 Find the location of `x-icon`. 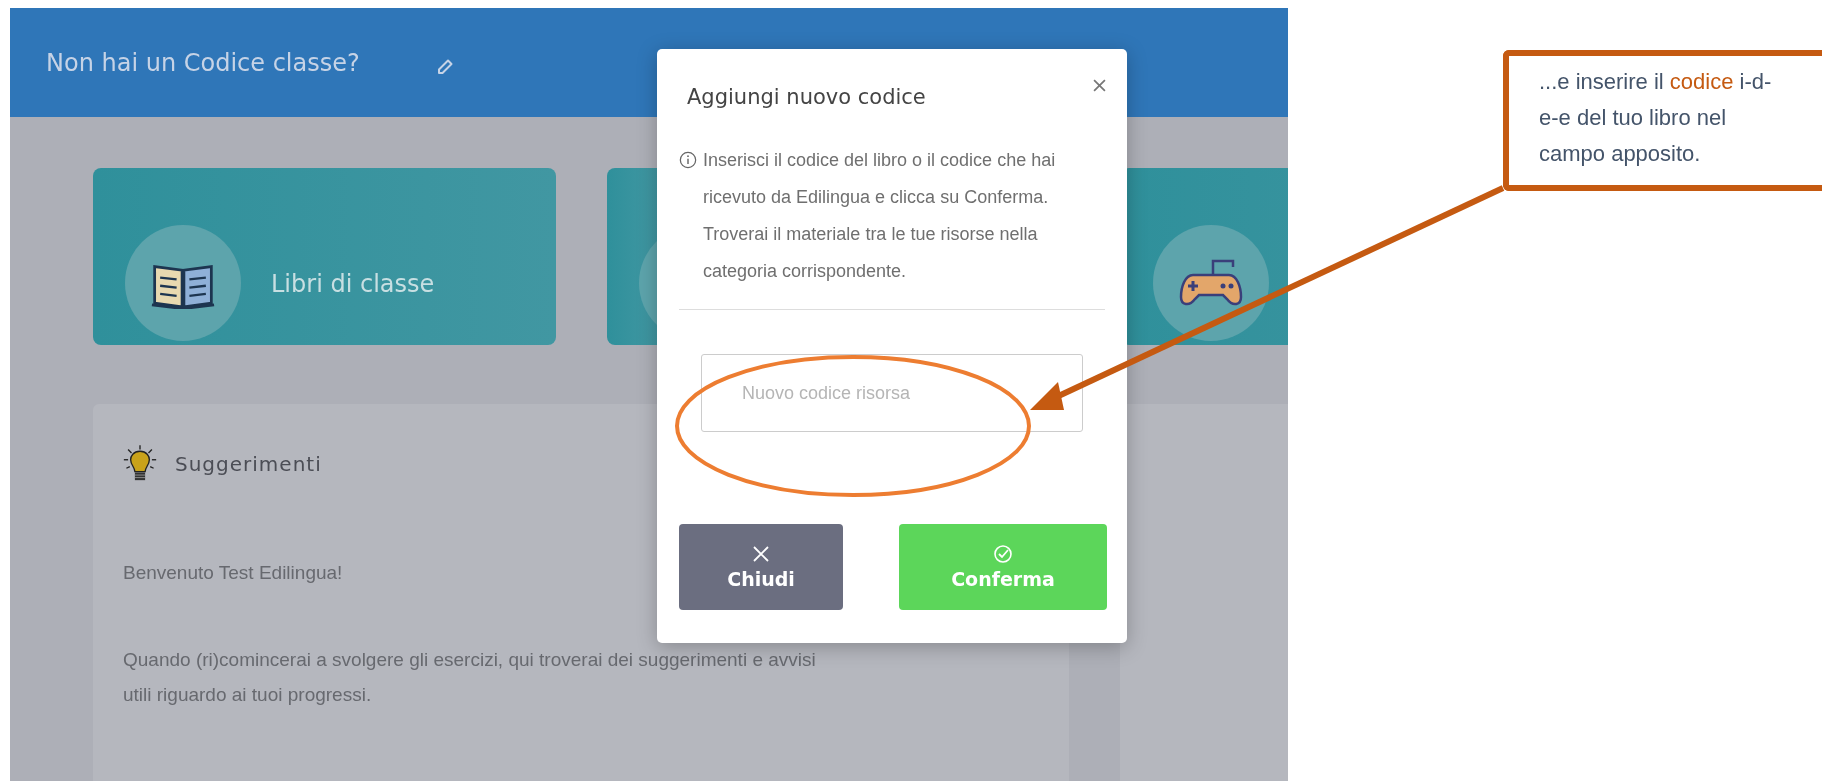

x-icon is located at coordinates (761, 554).